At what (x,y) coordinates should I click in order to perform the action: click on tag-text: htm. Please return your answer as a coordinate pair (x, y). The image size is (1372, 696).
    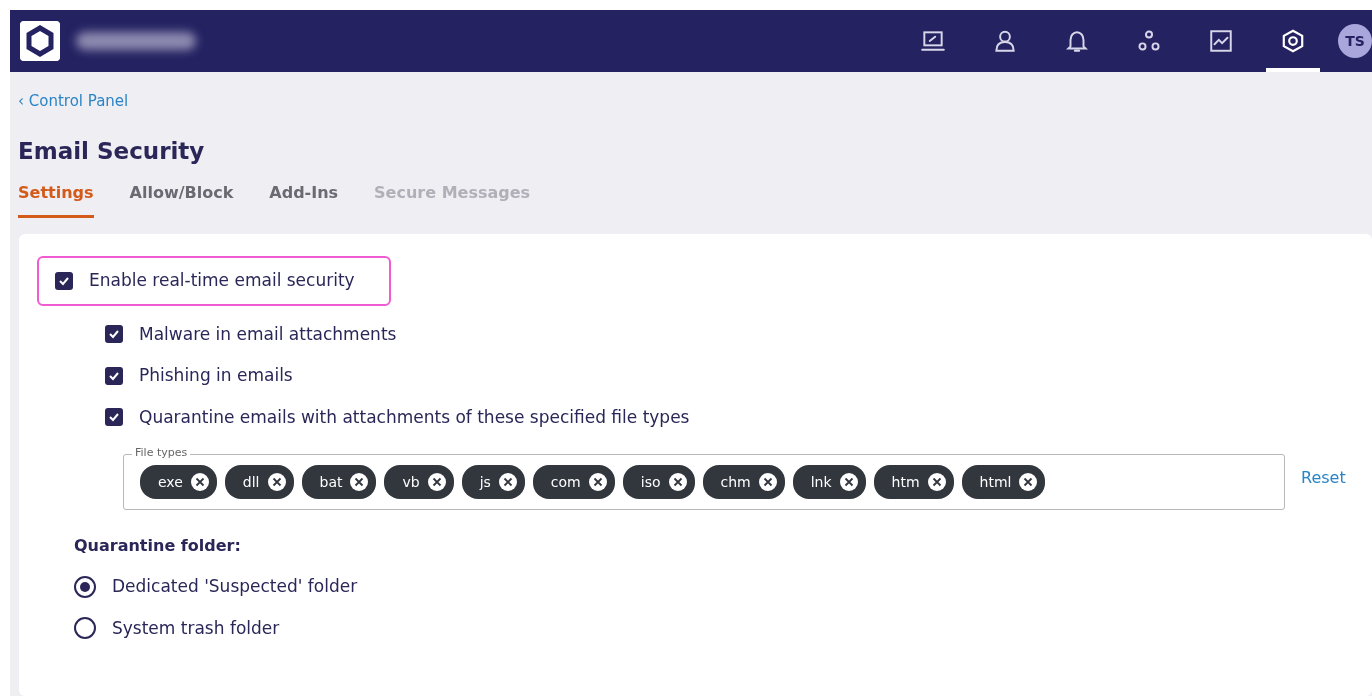
    Looking at the image, I should click on (905, 482).